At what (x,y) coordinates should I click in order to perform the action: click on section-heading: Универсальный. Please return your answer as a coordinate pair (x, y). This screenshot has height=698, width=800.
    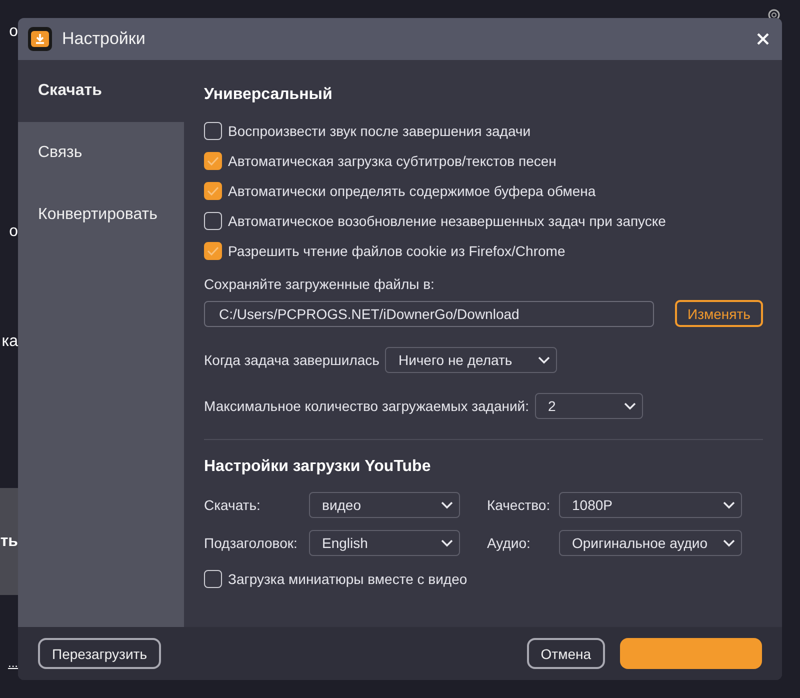
    Looking at the image, I should click on (269, 95).